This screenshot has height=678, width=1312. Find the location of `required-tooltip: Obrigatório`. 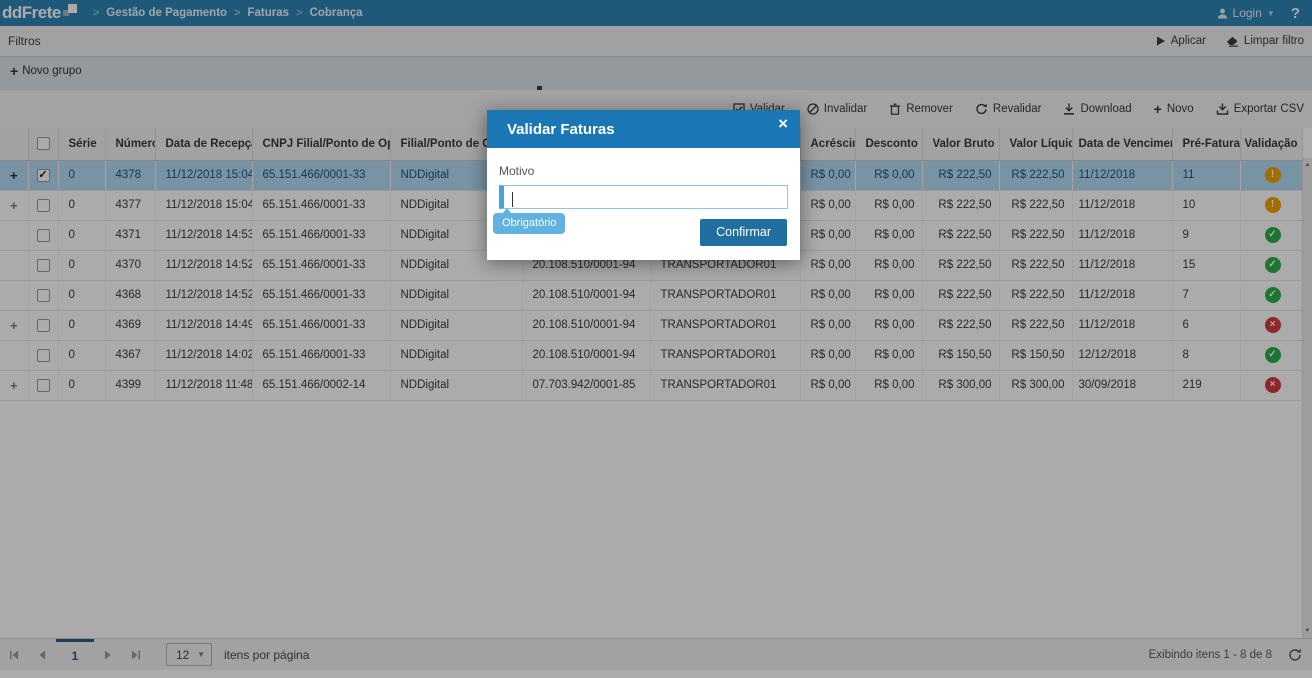

required-tooltip: Obrigatório is located at coordinates (529, 221).